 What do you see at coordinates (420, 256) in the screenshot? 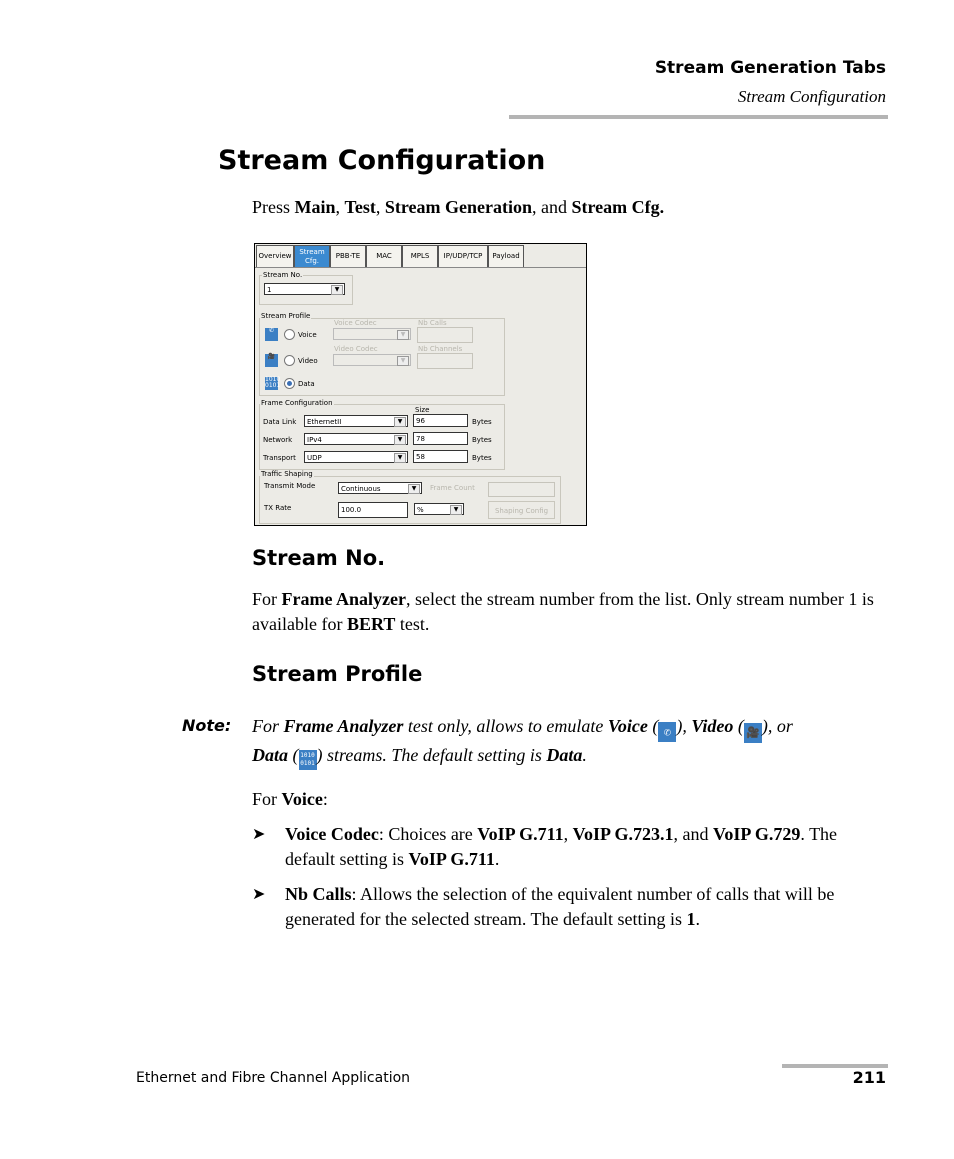
I see `tab-mpls: MPLS` at bounding box center [420, 256].